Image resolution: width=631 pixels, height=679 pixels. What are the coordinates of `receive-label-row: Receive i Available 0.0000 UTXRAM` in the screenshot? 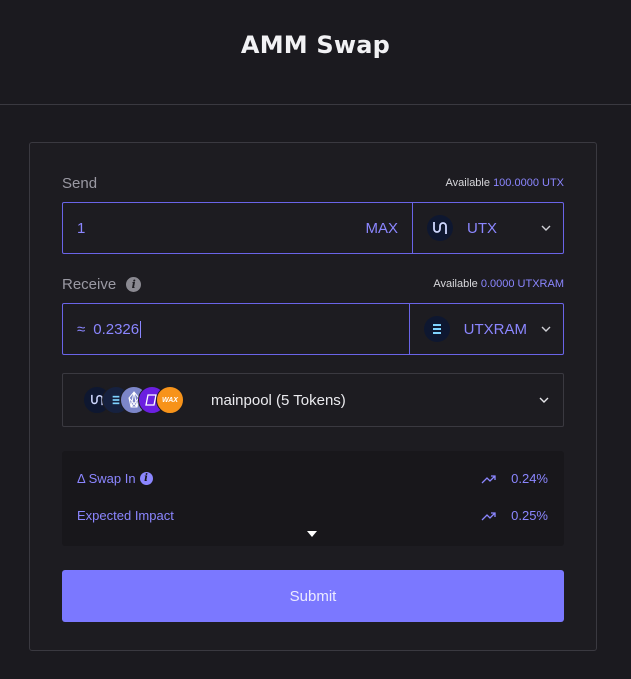 It's located at (313, 284).